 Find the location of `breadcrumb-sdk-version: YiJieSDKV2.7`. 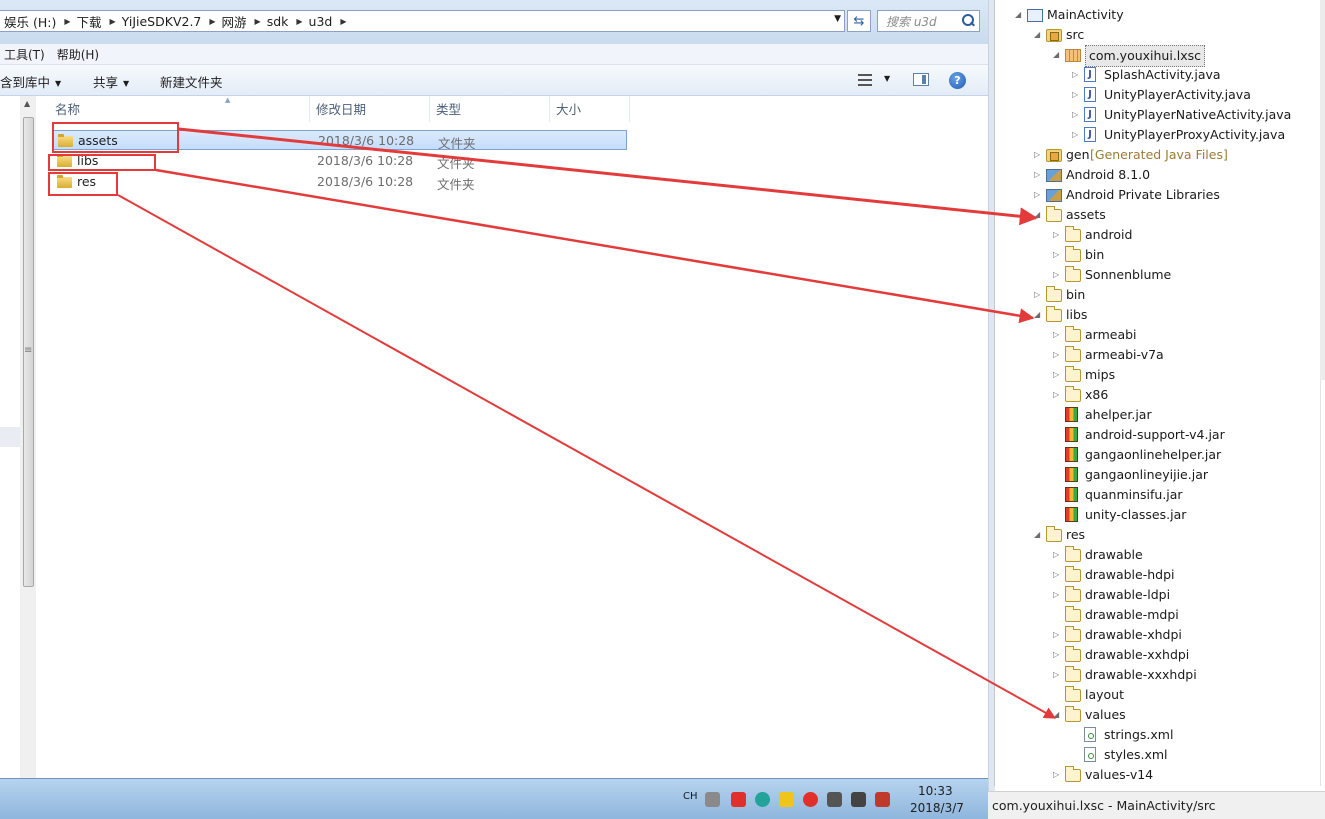

breadcrumb-sdk-version: YiJieSDKV2.7 is located at coordinates (163, 21).